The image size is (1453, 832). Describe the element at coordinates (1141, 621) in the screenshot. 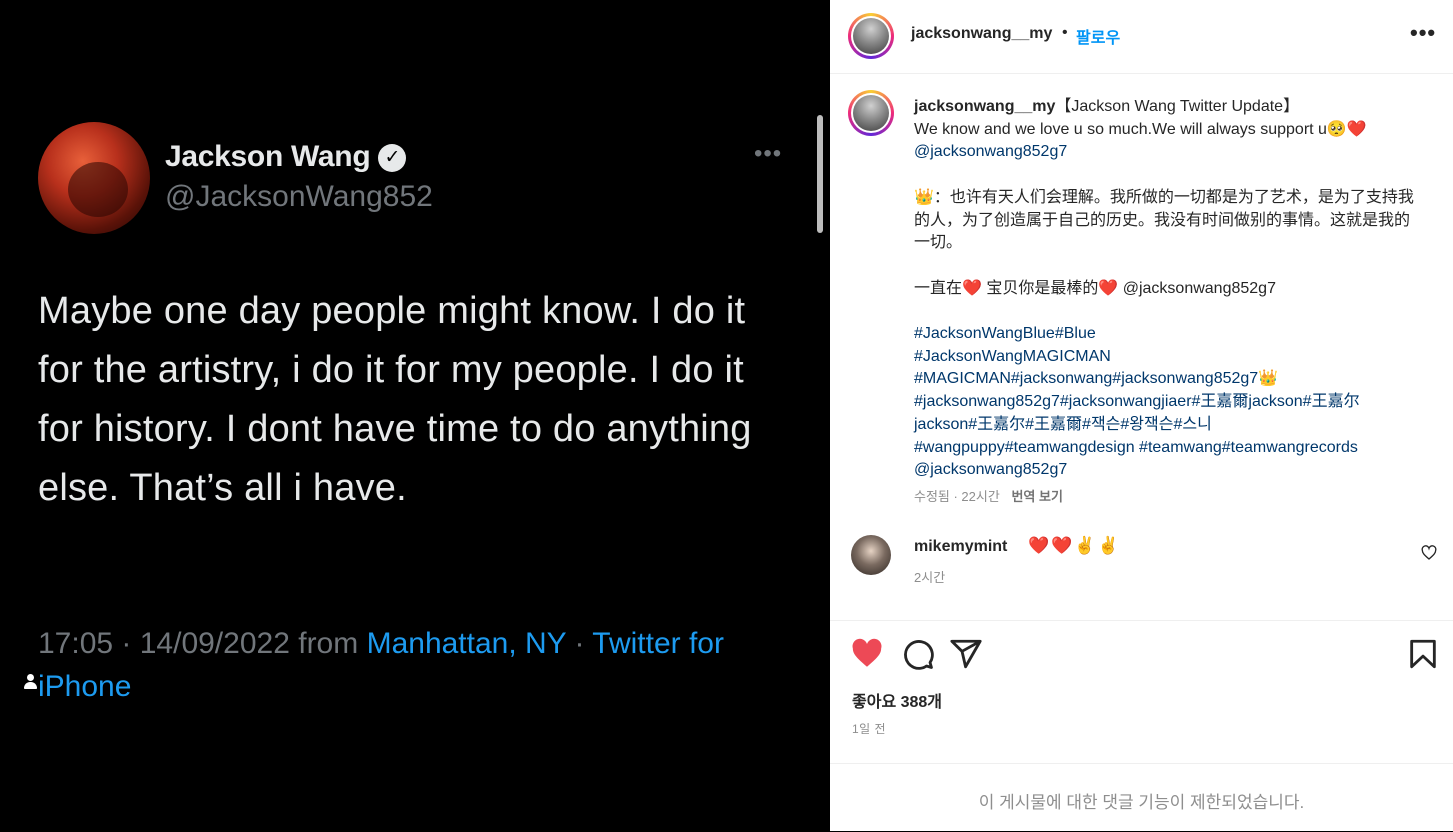

I see `actions-divider` at that location.